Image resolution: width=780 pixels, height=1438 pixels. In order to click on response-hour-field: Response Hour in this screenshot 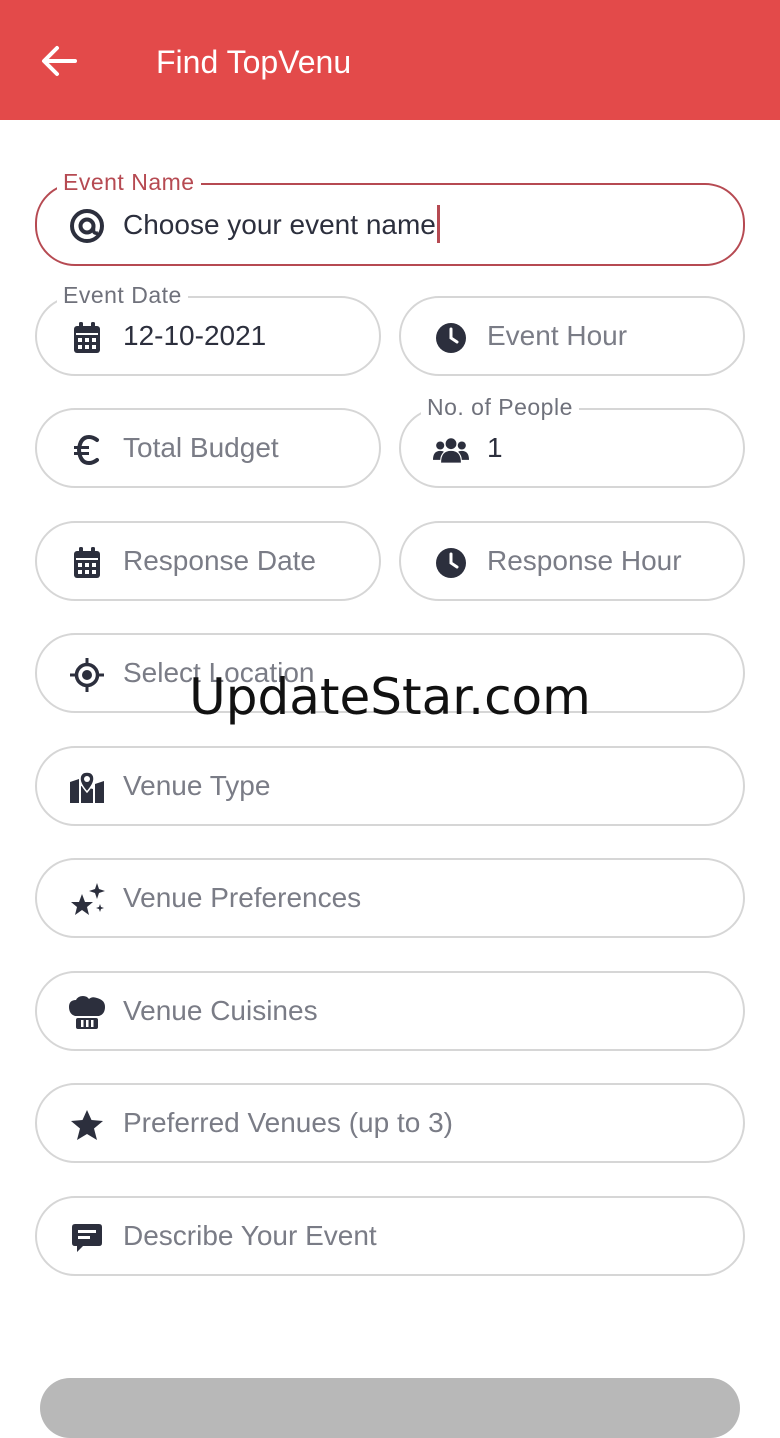, I will do `click(572, 561)`.